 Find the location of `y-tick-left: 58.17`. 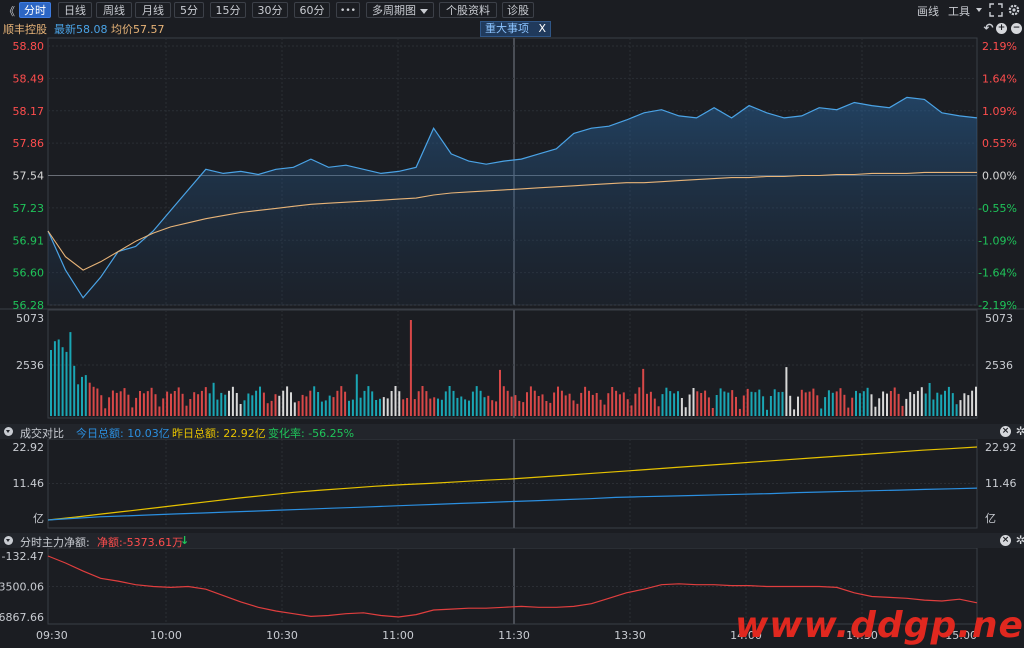

y-tick-left: 58.17 is located at coordinates (29, 111).